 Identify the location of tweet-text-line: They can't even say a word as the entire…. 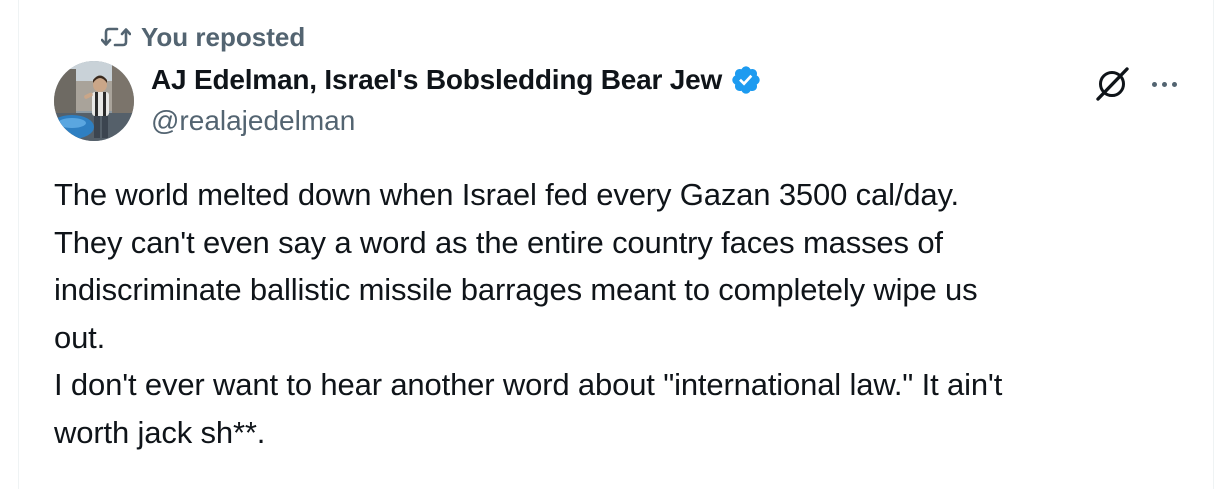
(498, 242).